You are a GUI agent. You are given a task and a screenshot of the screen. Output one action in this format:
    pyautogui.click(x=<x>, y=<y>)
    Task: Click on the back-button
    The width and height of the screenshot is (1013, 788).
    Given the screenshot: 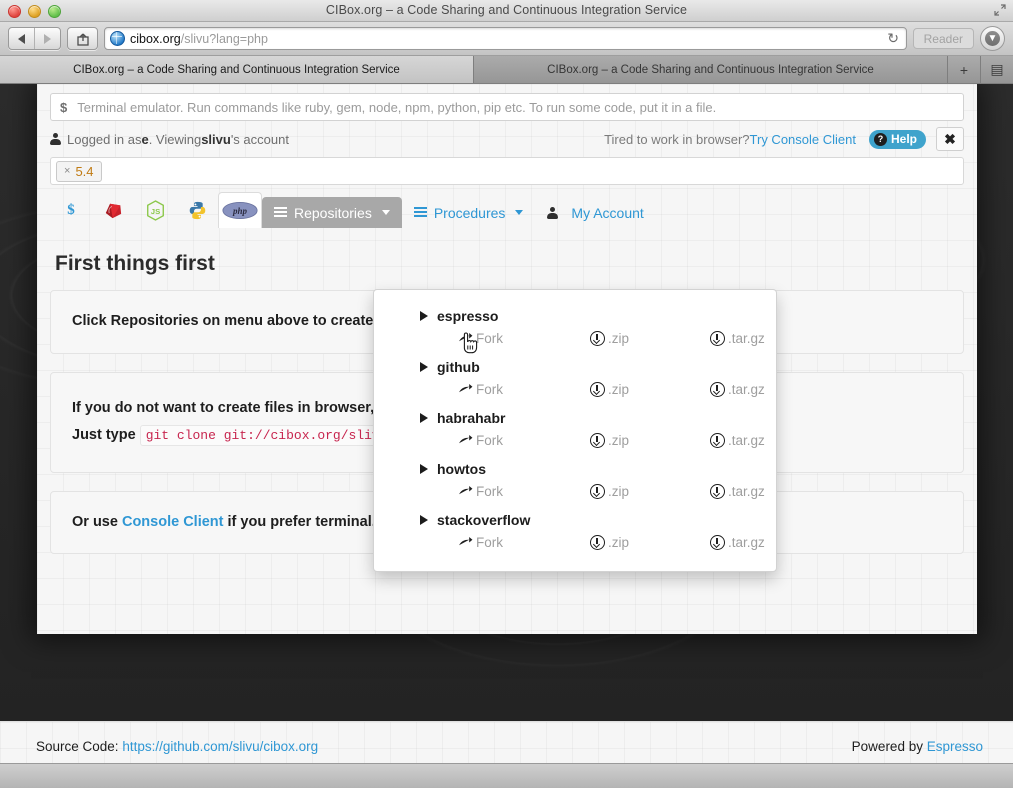 What is the action you would take?
    pyautogui.click(x=21, y=38)
    